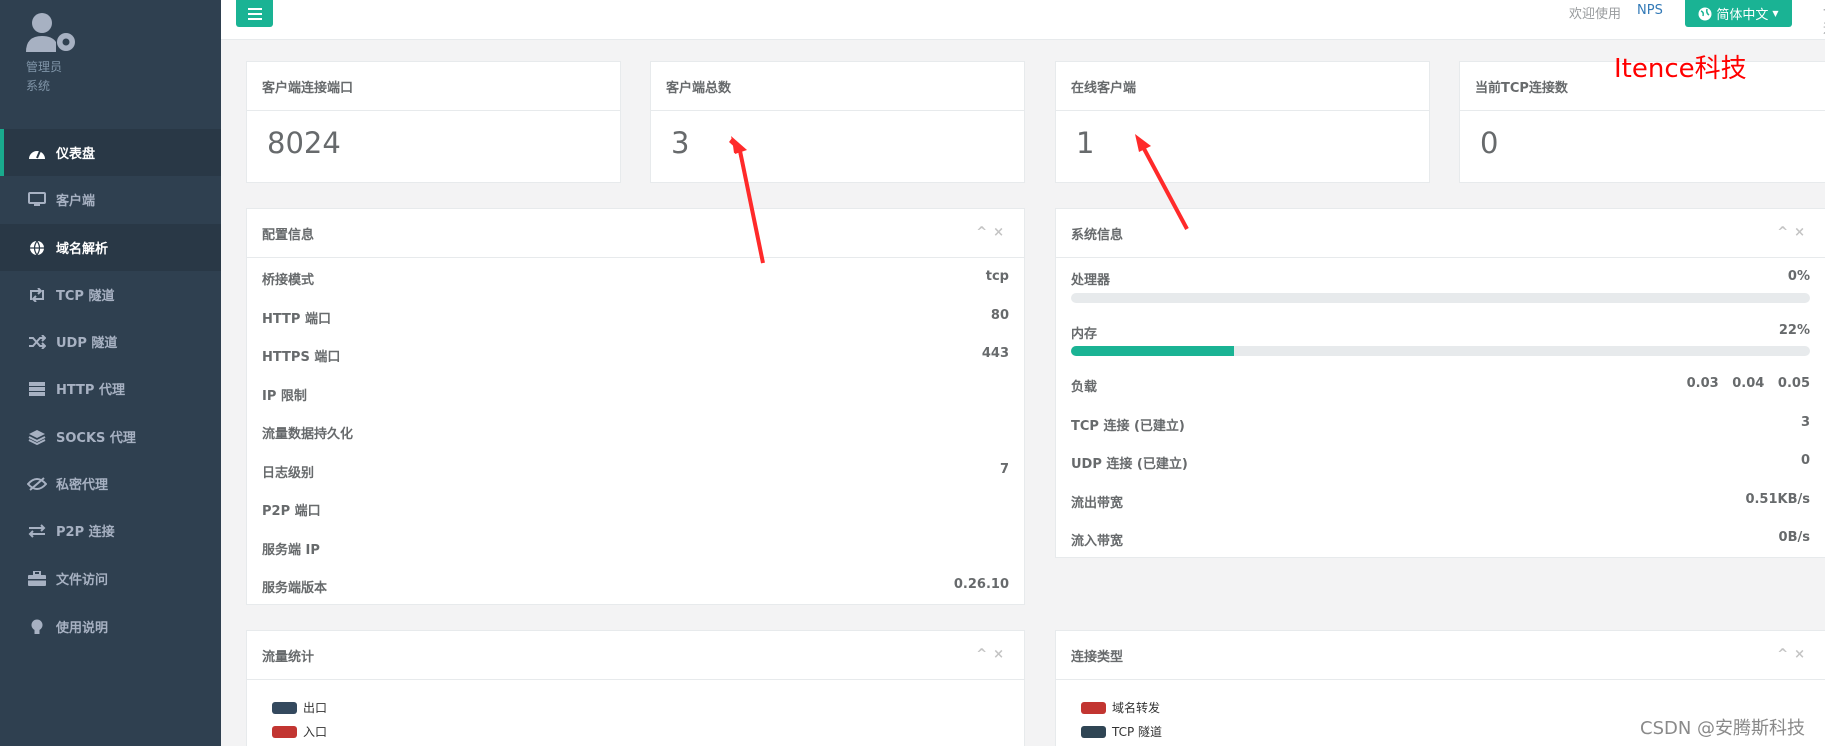 The image size is (1825, 746). I want to click on config-key: P2P 端口, so click(291, 511).